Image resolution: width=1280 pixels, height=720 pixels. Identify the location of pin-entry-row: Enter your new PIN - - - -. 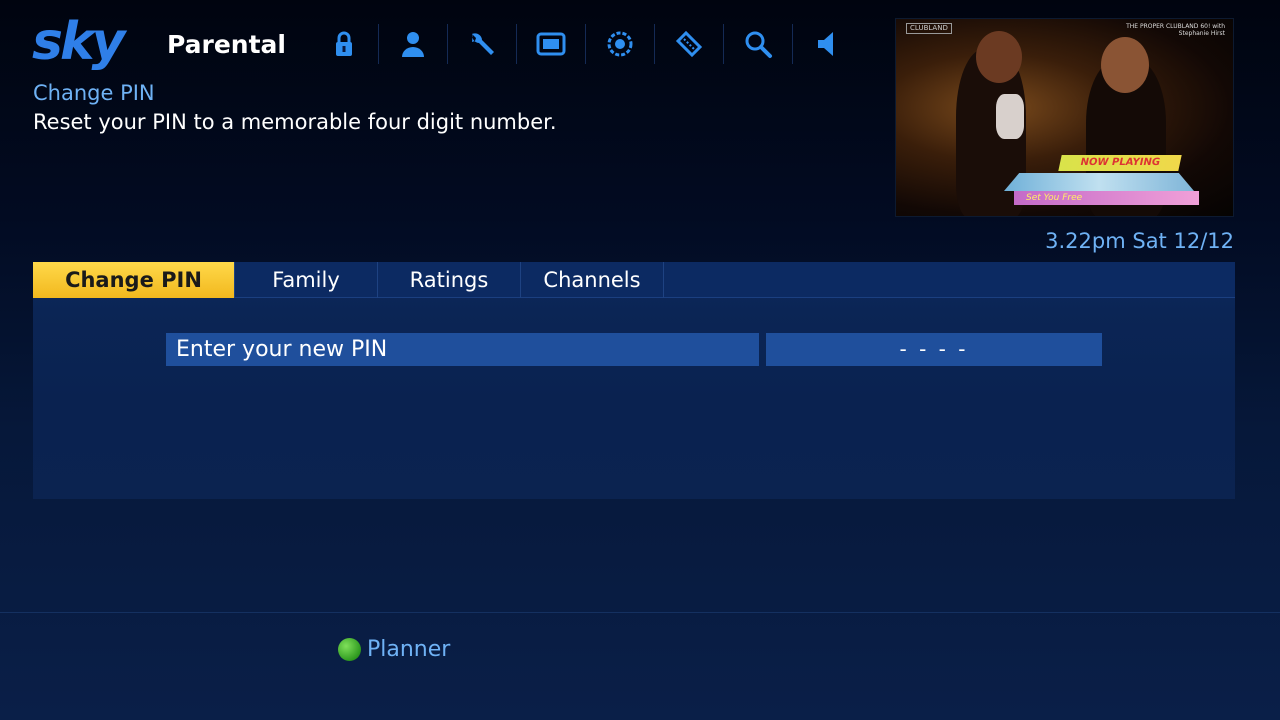
(634, 349).